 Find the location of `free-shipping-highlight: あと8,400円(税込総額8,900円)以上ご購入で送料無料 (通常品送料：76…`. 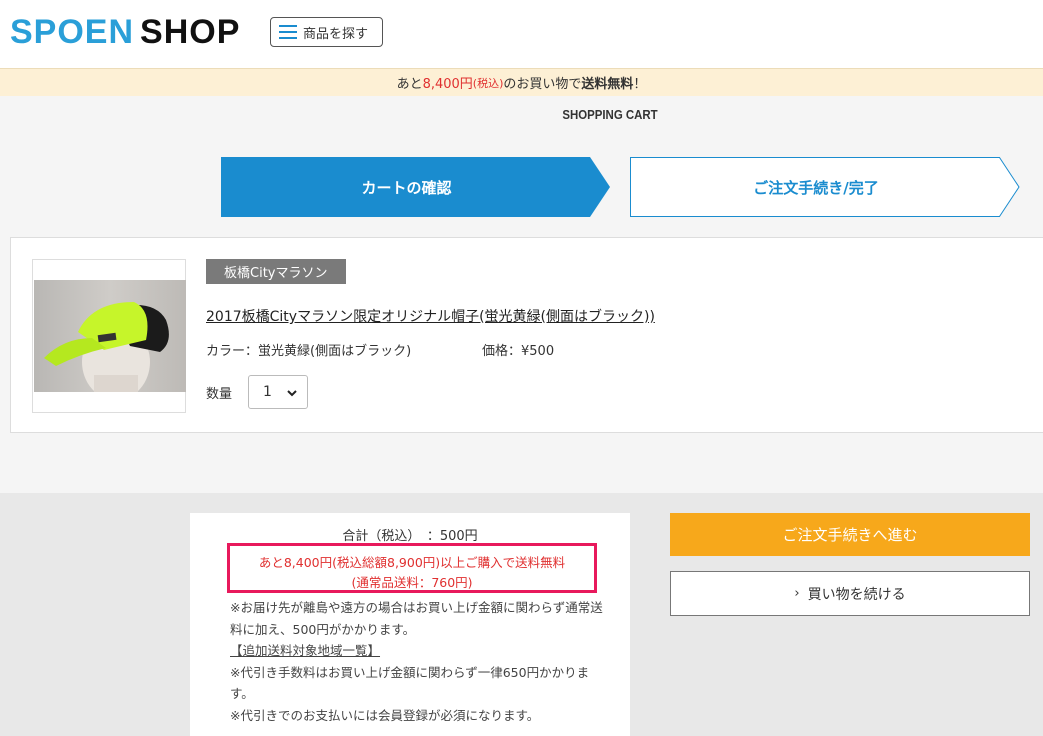

free-shipping-highlight: あと8,400円(税込総額8,900円)以上ご購入で送料無料 (通常品送料：76… is located at coordinates (412, 568).